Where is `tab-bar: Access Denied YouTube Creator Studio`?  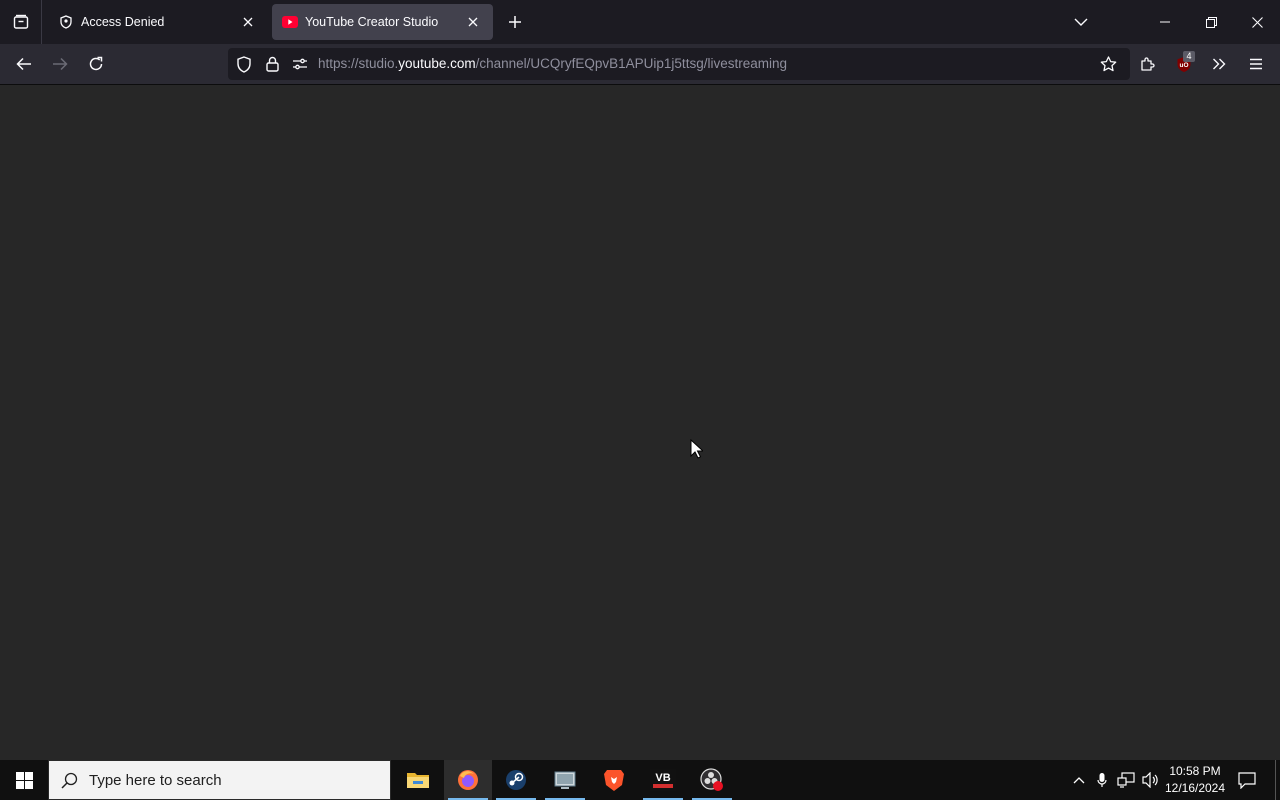
tab-bar: Access Denied YouTube Creator Studio is located at coordinates (640, 22).